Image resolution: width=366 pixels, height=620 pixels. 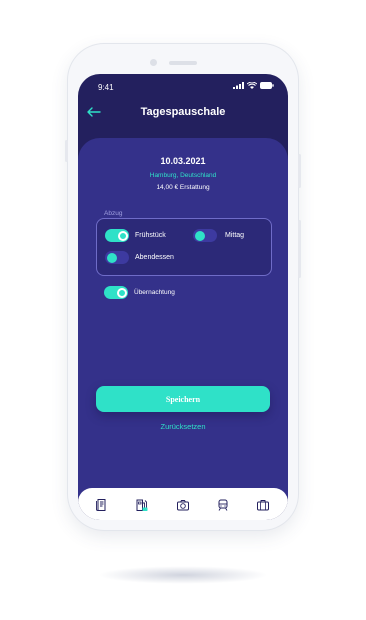 What do you see at coordinates (154, 257) in the screenshot?
I see `option-label-abendessen: Abendessen` at bounding box center [154, 257].